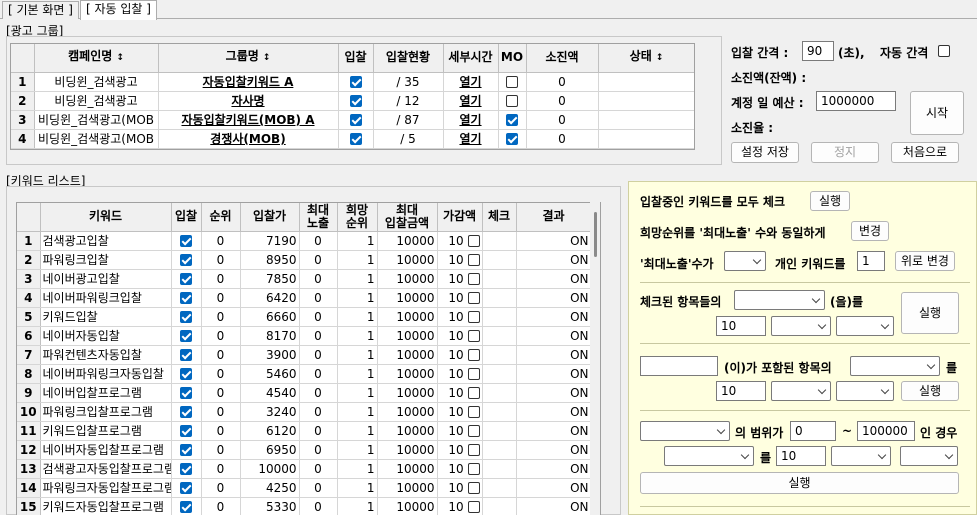 This screenshot has height=515, width=977. Describe the element at coordinates (304, 506) in the screenshot. I see `table-row: 15 키워드자동입찰프로그램 0 5330 0 1 10000 10 ON` at that location.